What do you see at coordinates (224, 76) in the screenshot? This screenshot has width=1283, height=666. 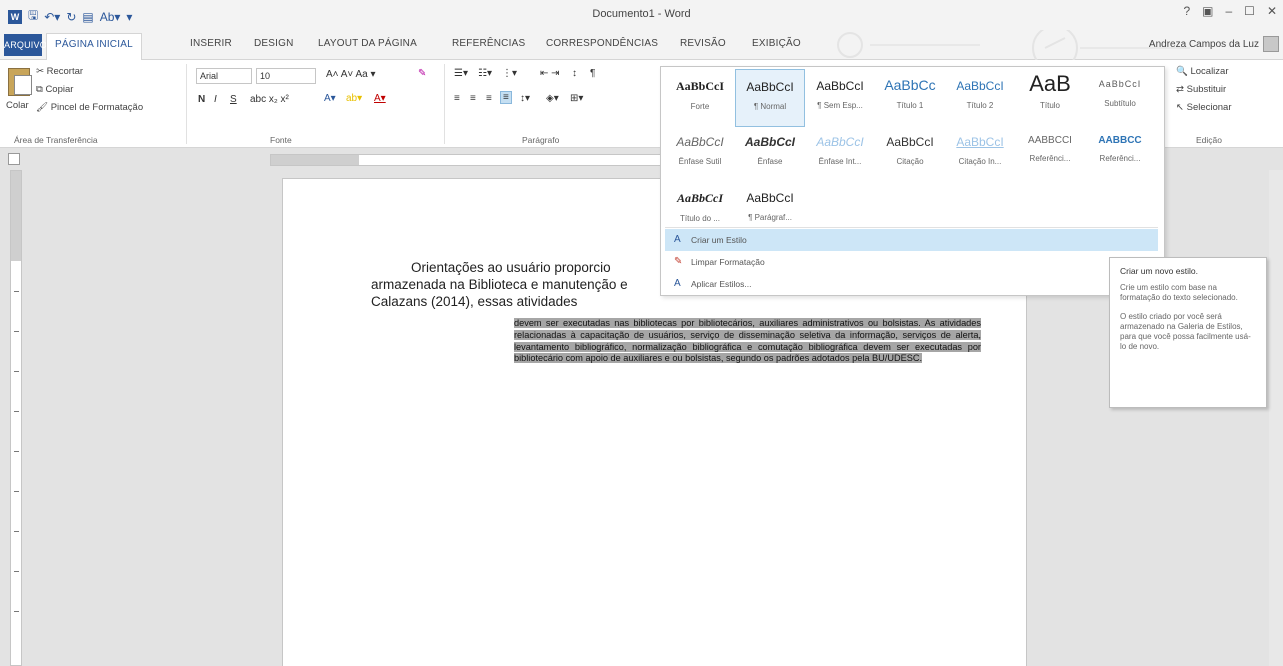 I see `font-name-combo: Arial` at bounding box center [224, 76].